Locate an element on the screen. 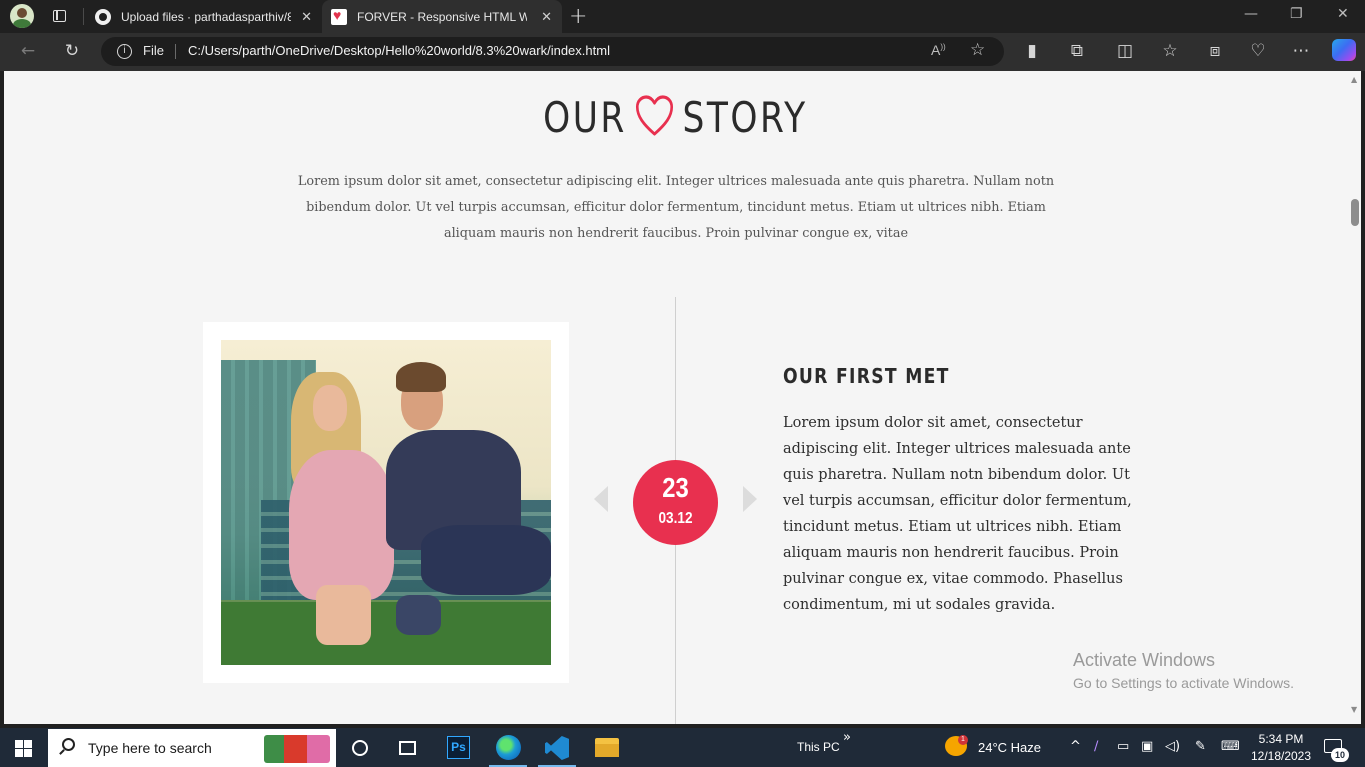  search-icon is located at coordinates (68, 744).